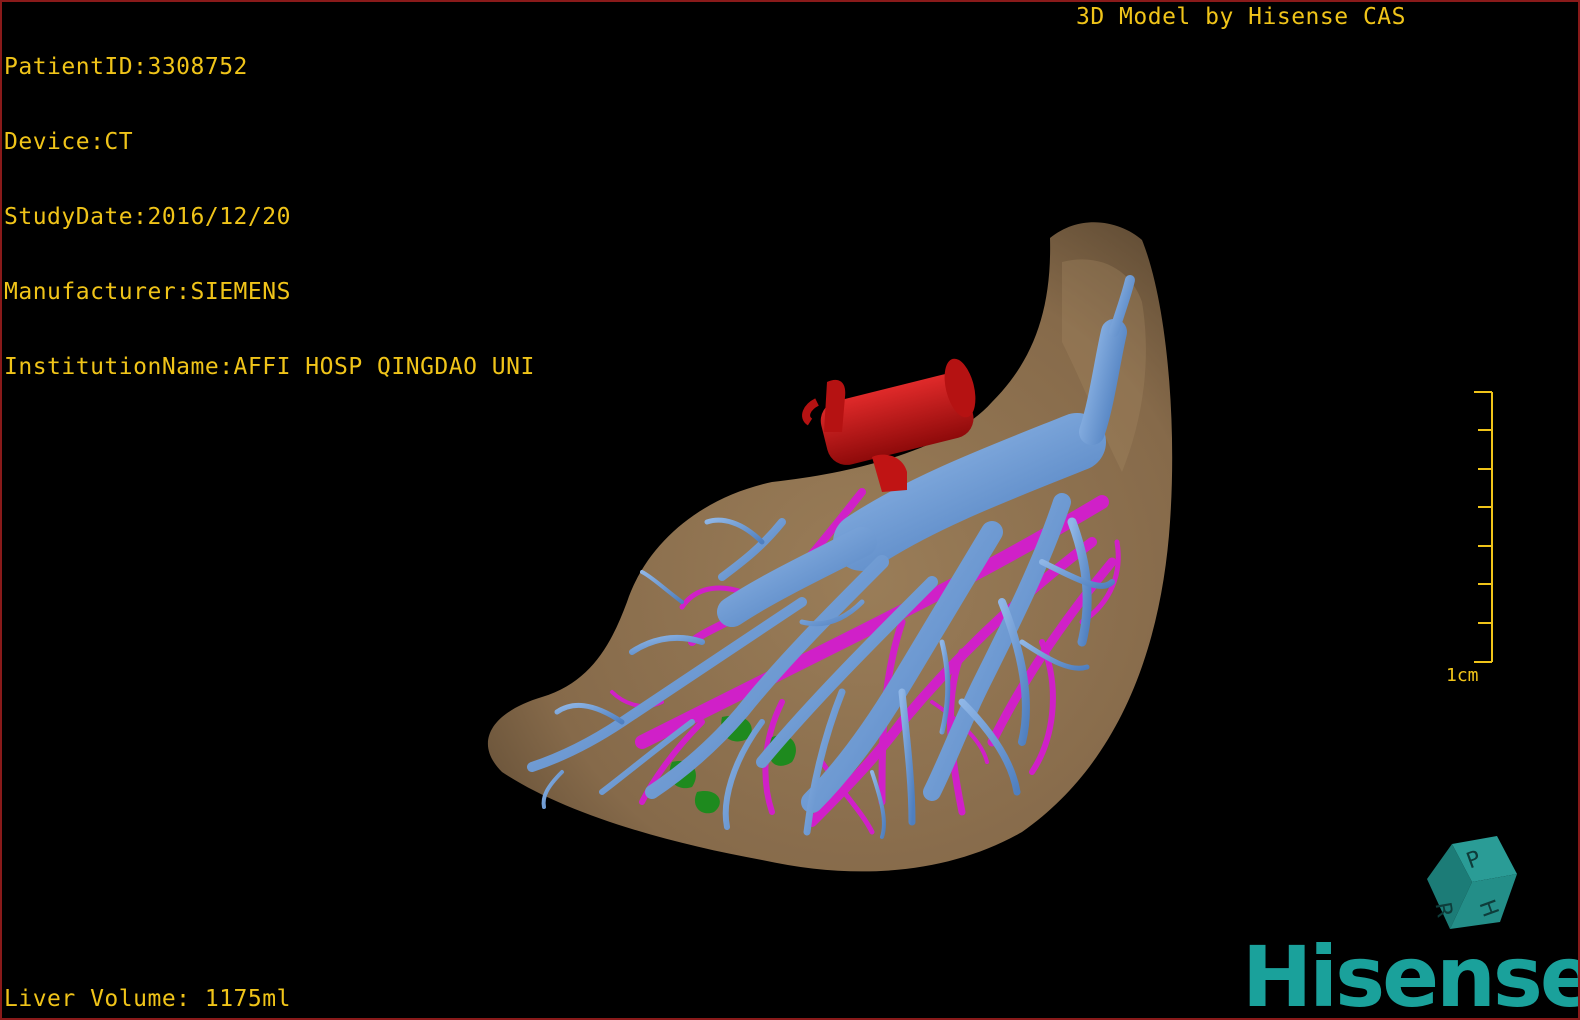 This screenshot has width=1580, height=1020. I want to click on hisense-logo: Hisense, so click(1411, 974).